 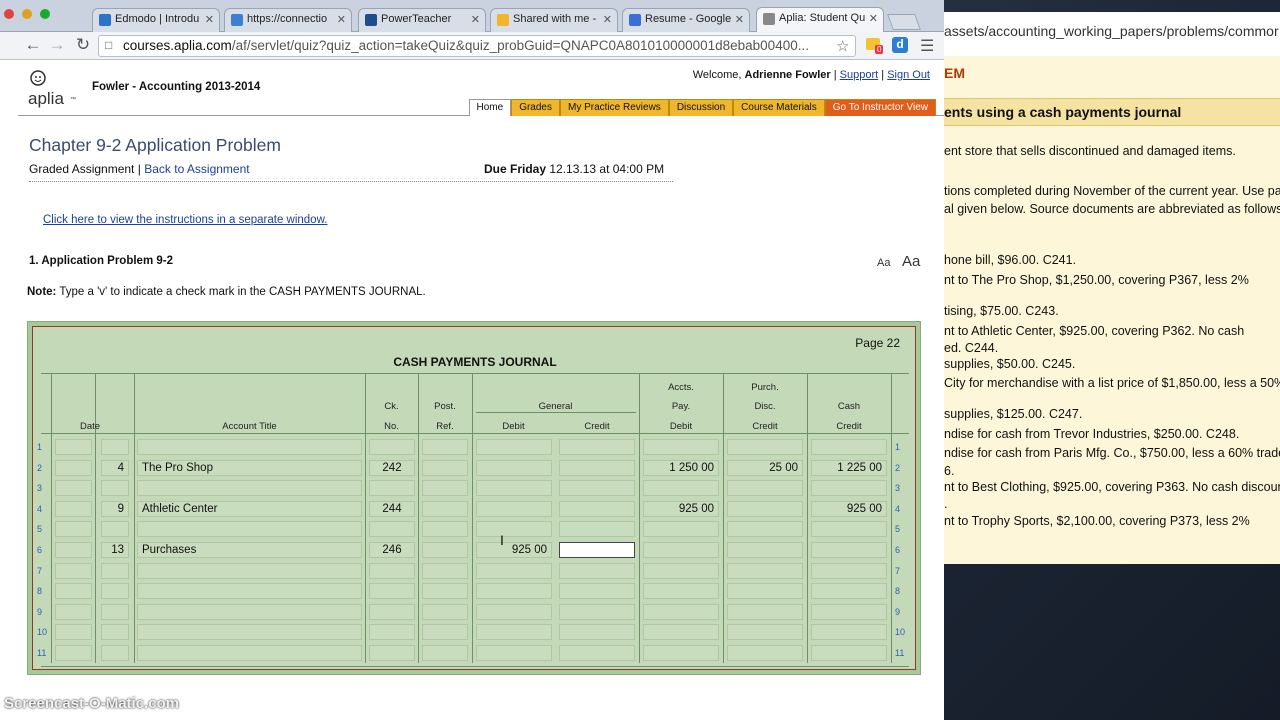 What do you see at coordinates (156, 20) in the screenshot?
I see `browser-tab: Edmodo | Introdu ✕` at bounding box center [156, 20].